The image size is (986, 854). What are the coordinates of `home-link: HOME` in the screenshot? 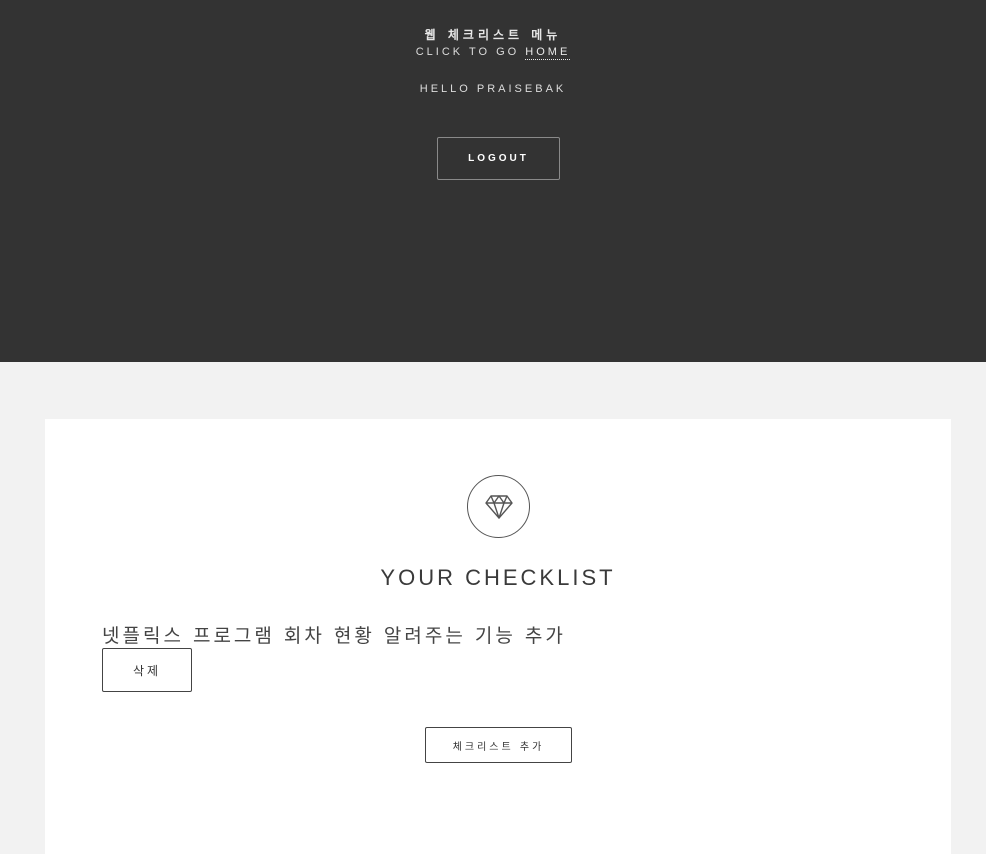 It's located at (548, 53).